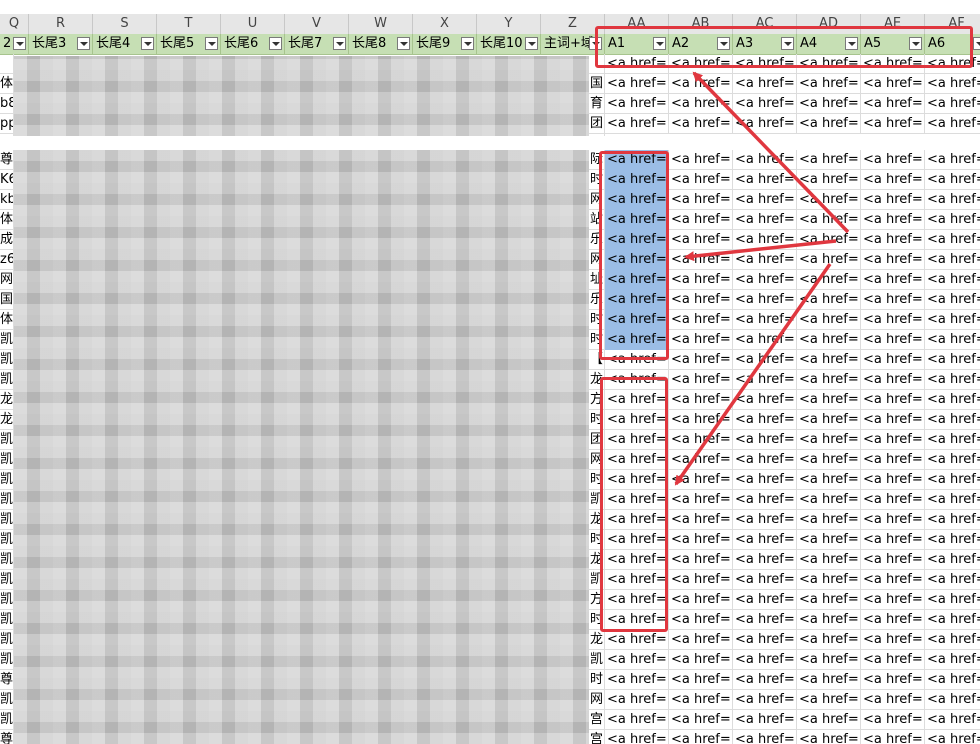  What do you see at coordinates (597, 700) in the screenshot?
I see `cell-z: 网` at bounding box center [597, 700].